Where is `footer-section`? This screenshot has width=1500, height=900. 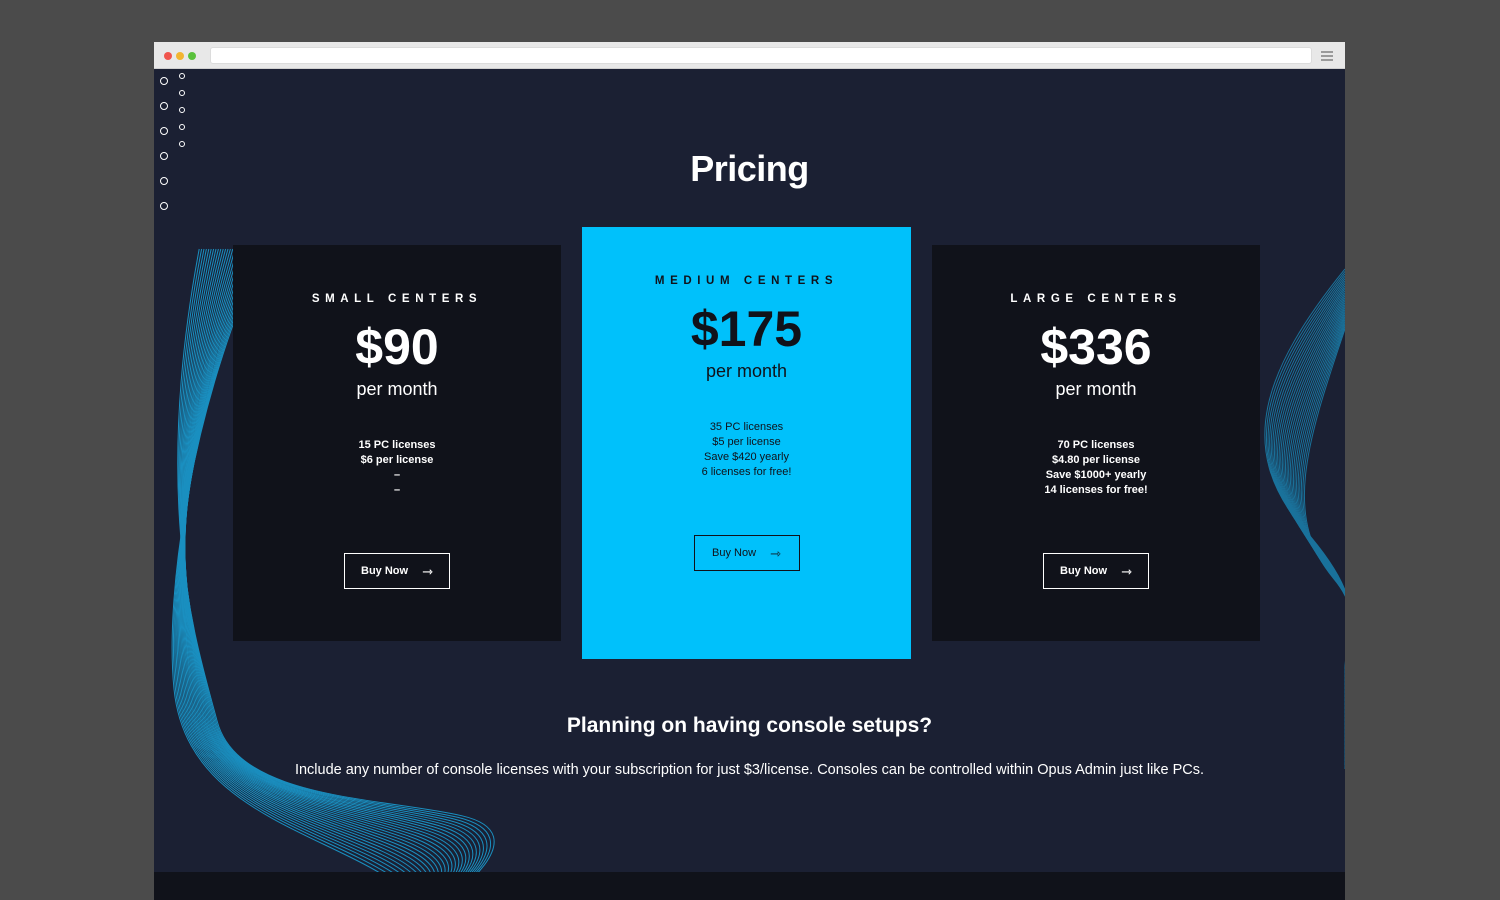 footer-section is located at coordinates (749, 886).